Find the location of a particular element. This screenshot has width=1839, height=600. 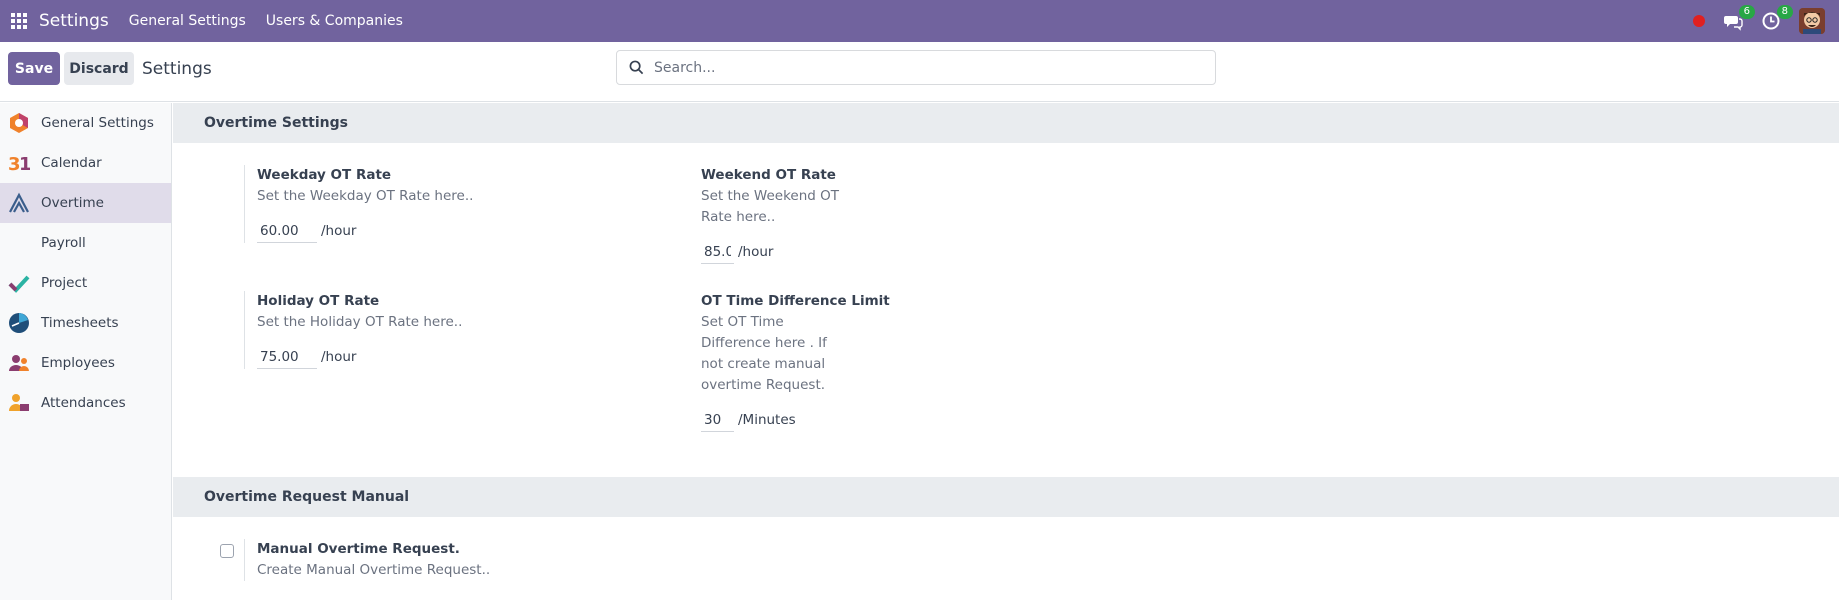

sidebar-item-attendances: Attendances is located at coordinates (85, 403).